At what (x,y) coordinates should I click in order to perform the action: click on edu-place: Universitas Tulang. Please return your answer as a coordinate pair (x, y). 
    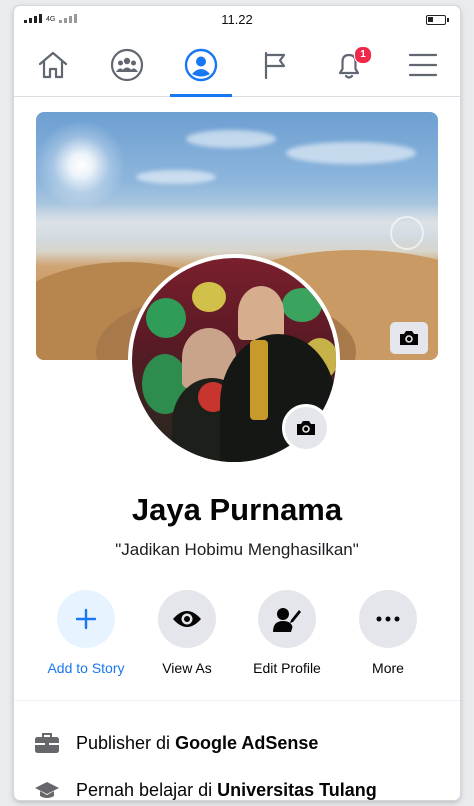
    Looking at the image, I should click on (297, 790).